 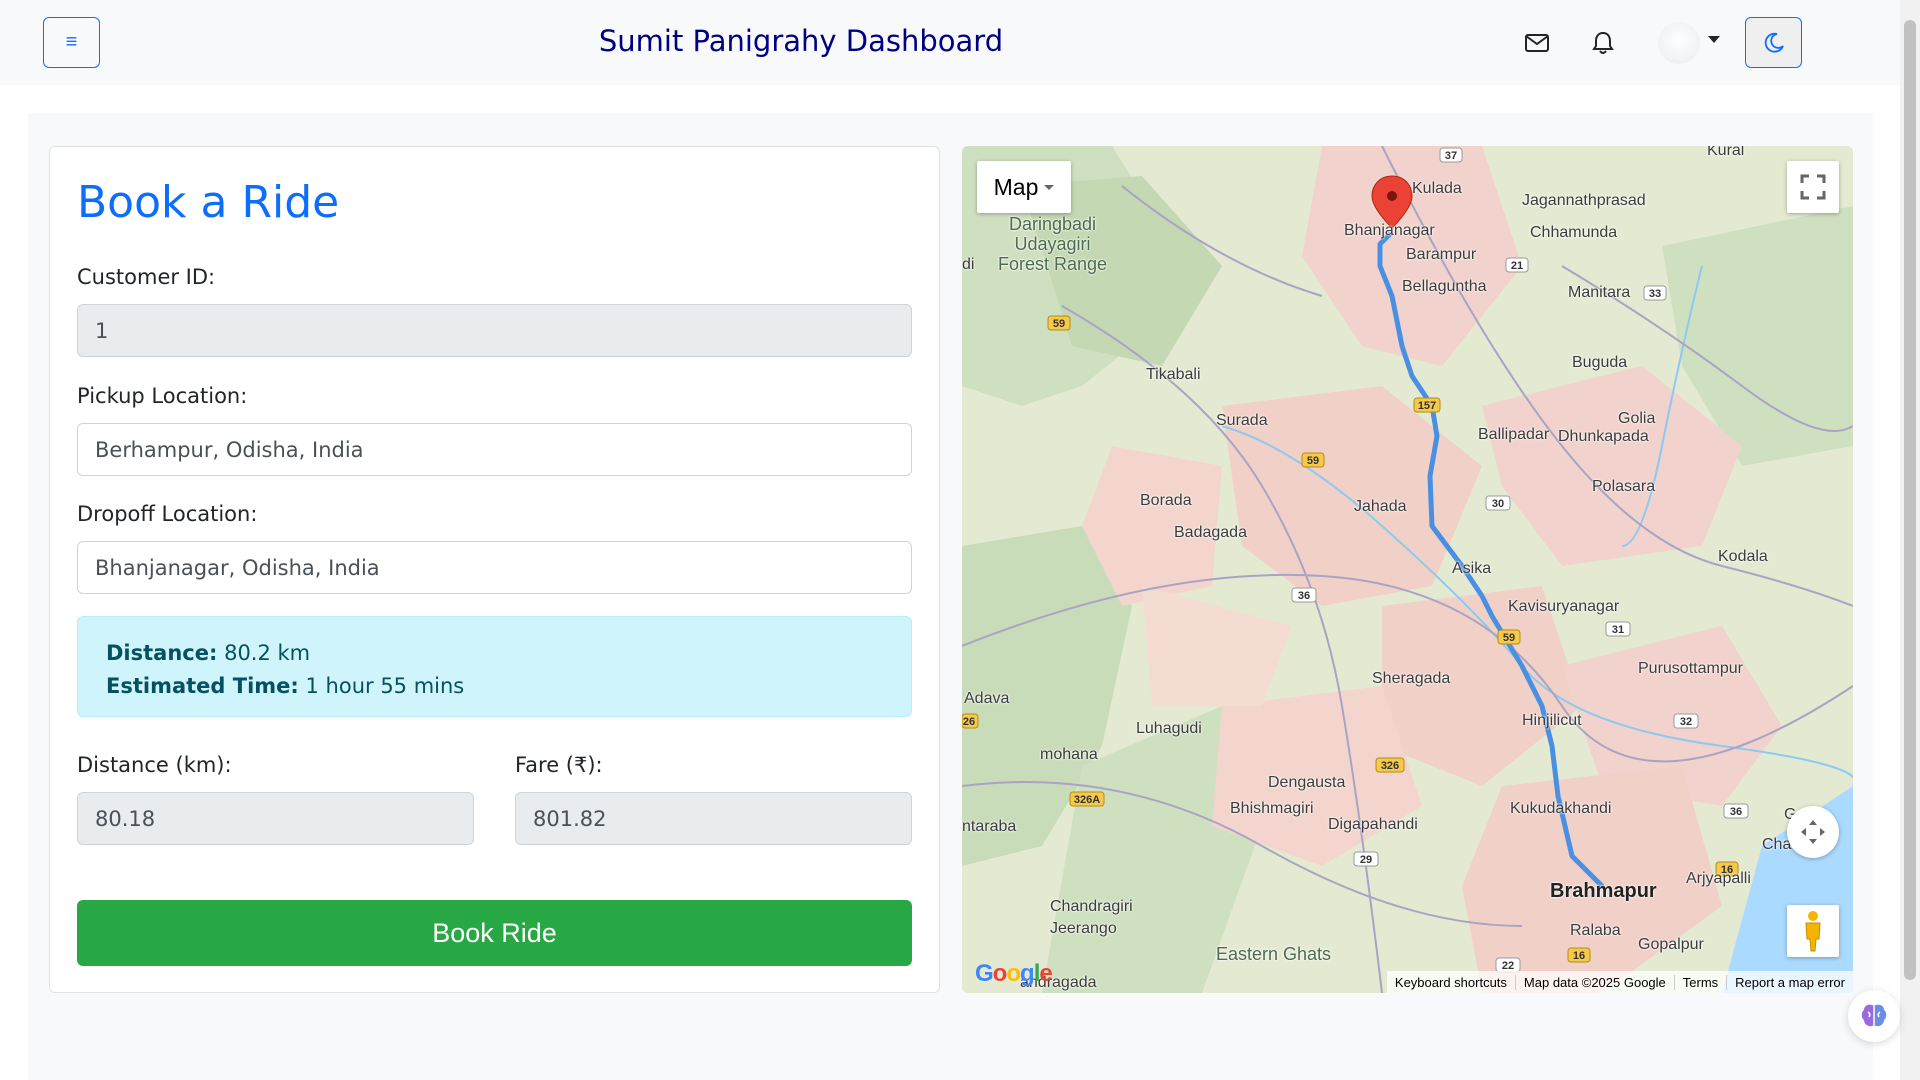 What do you see at coordinates (1173, 374) in the screenshot?
I see `place-label: Tikabali` at bounding box center [1173, 374].